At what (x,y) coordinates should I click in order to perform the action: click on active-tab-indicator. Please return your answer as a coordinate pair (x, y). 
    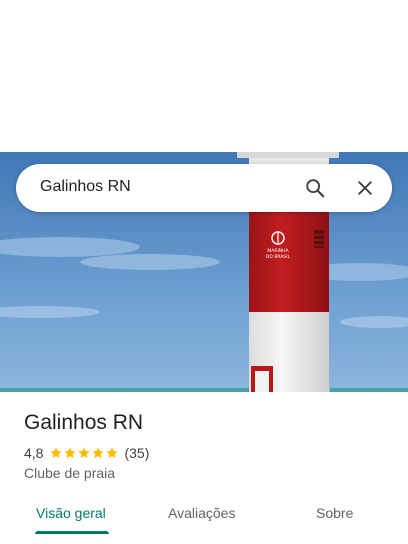
    Looking at the image, I should click on (72, 532).